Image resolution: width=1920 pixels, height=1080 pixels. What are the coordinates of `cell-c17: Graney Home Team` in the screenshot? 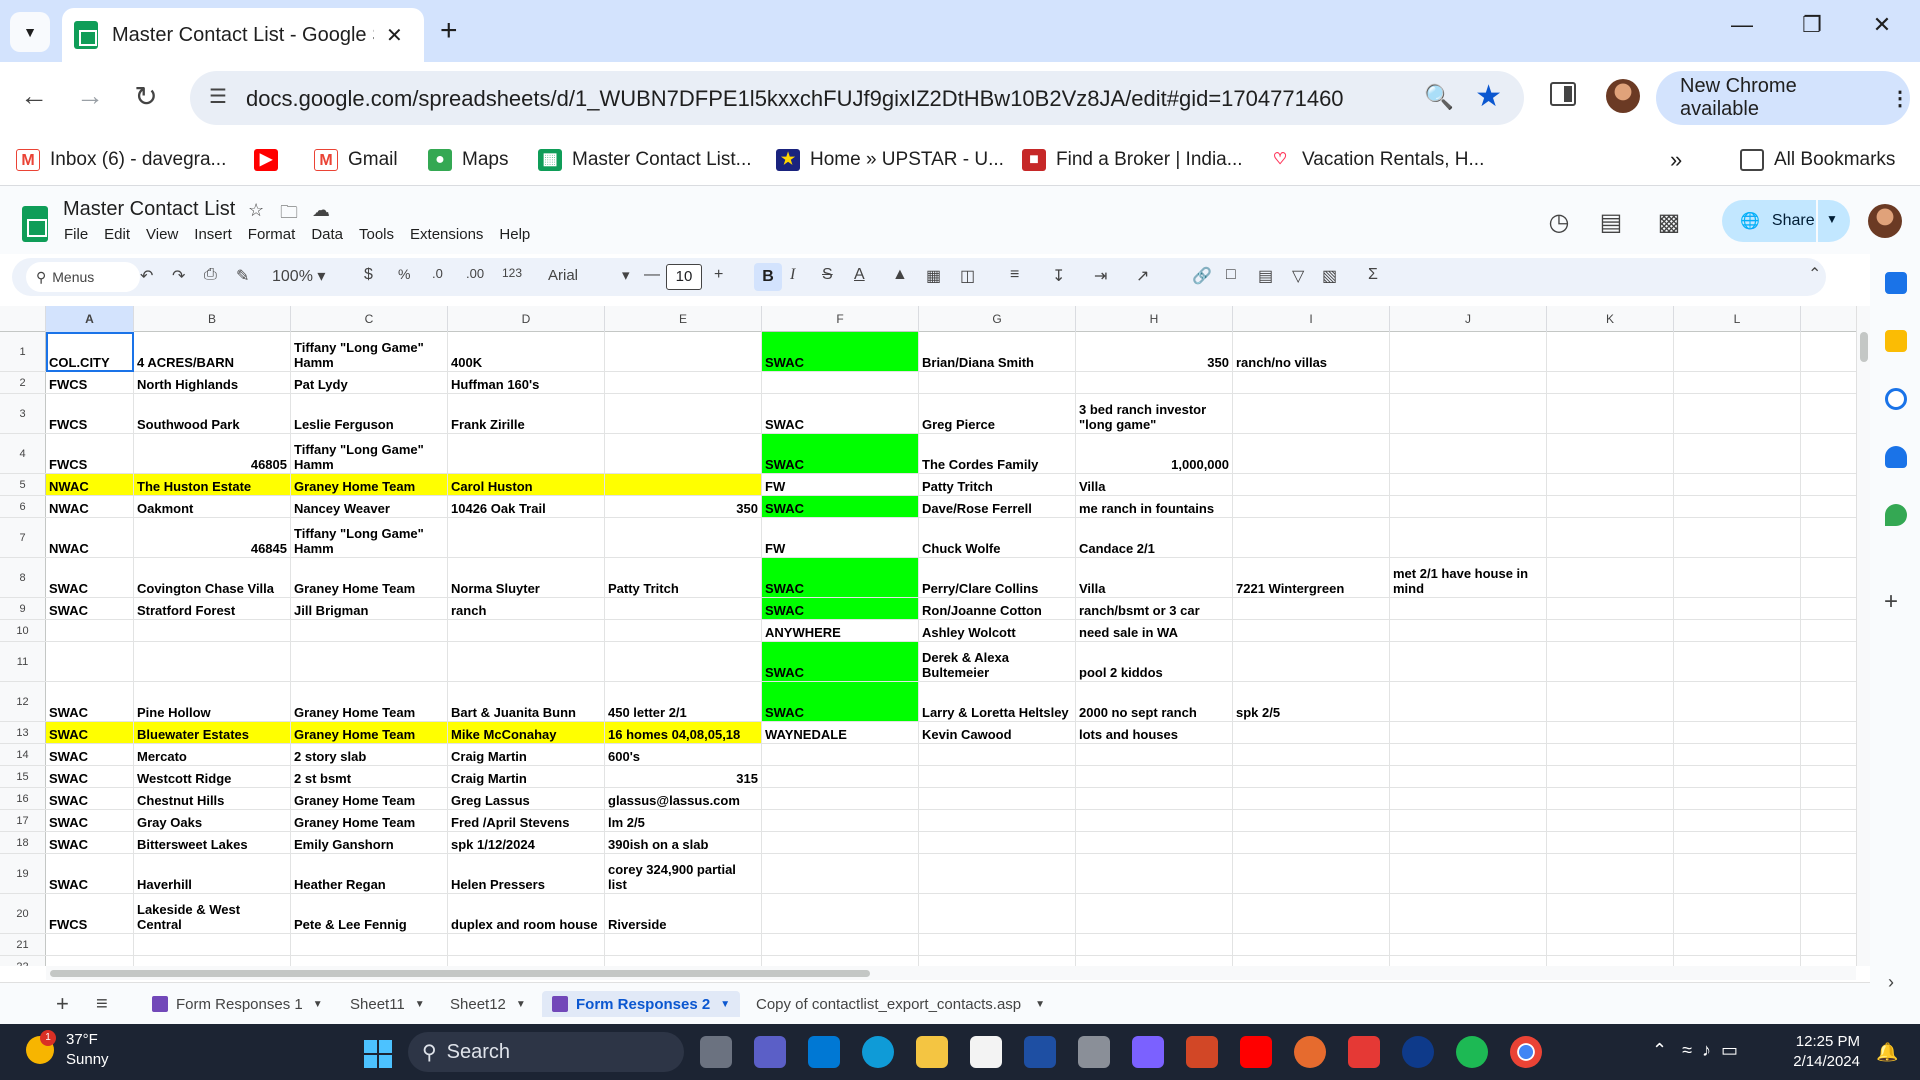 It's located at (369, 820).